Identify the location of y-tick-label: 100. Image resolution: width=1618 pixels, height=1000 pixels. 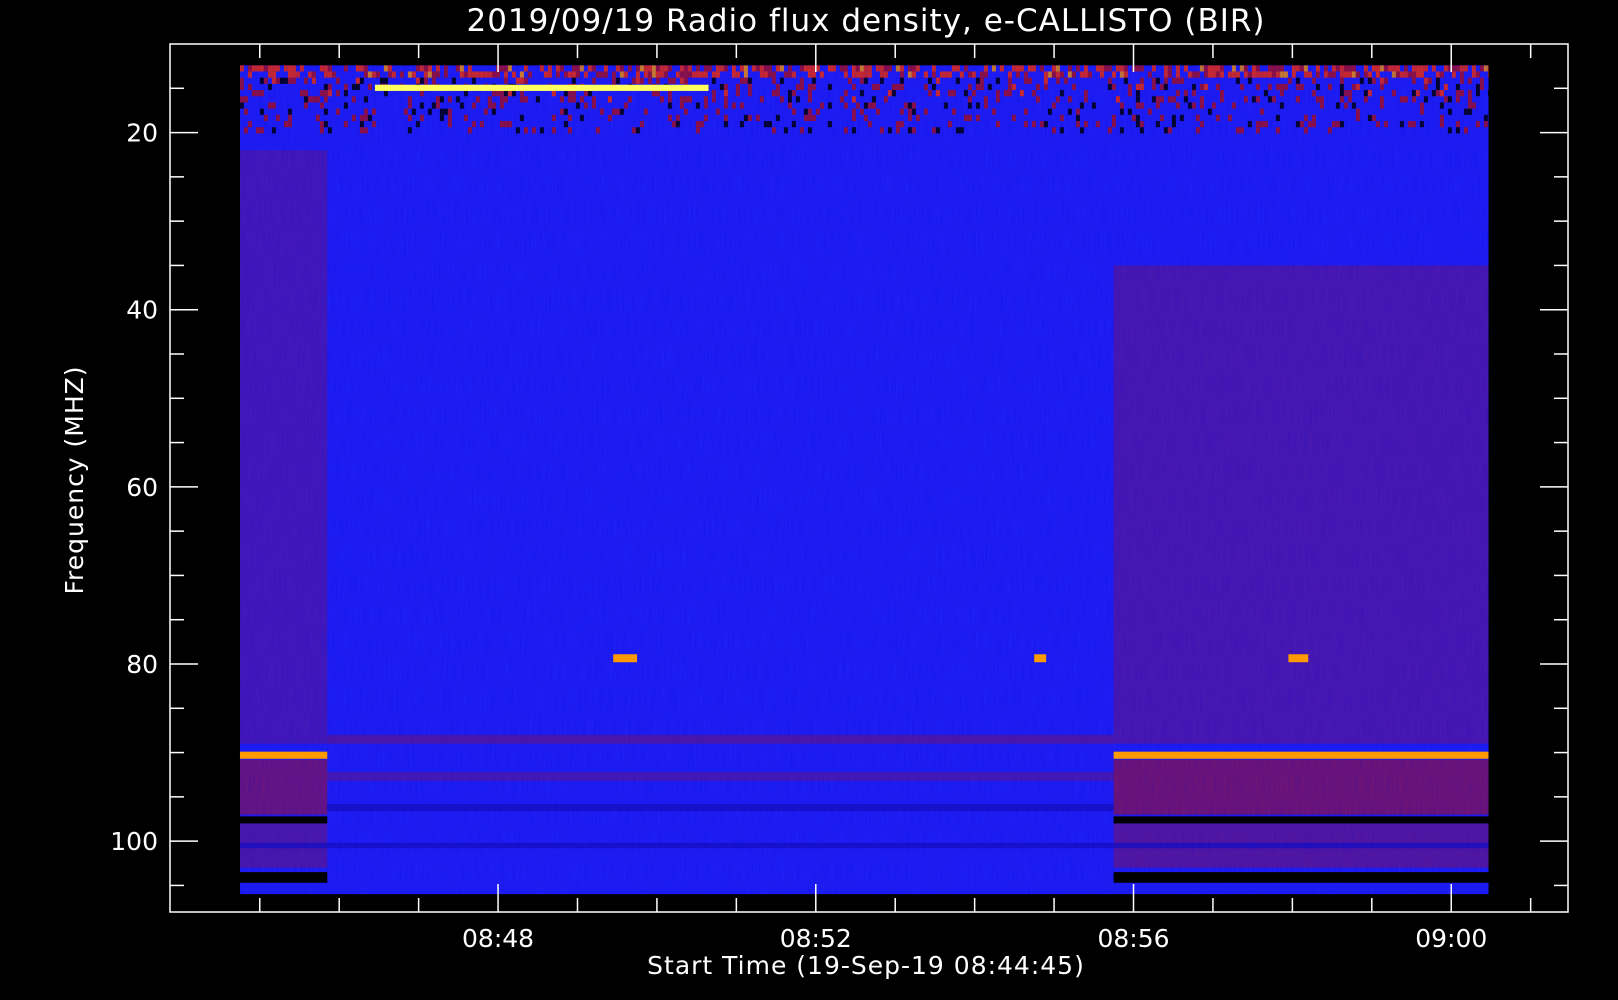
(134, 841).